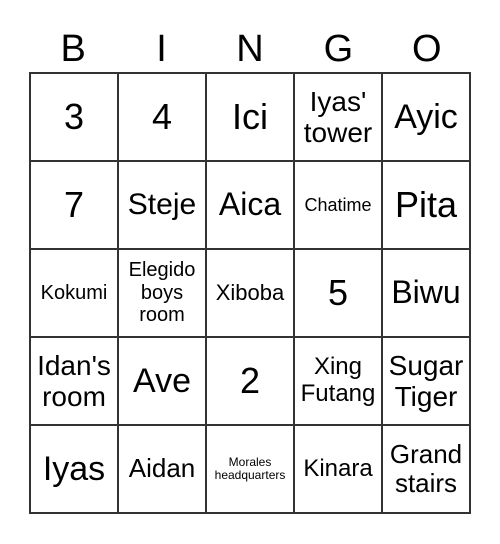  I want to click on bingo-cell: 5, so click(338, 293).